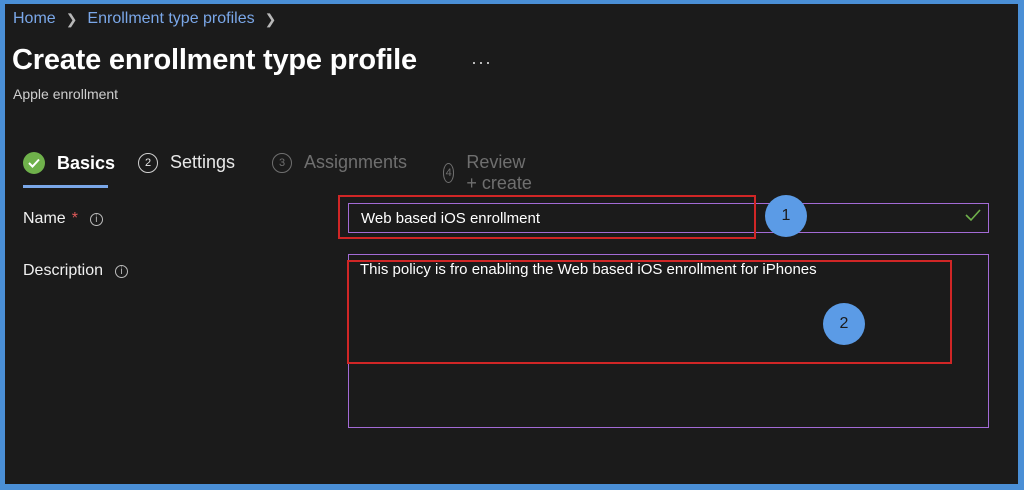 This screenshot has height=490, width=1024. I want to click on more-options-button: ···, so click(481, 62).